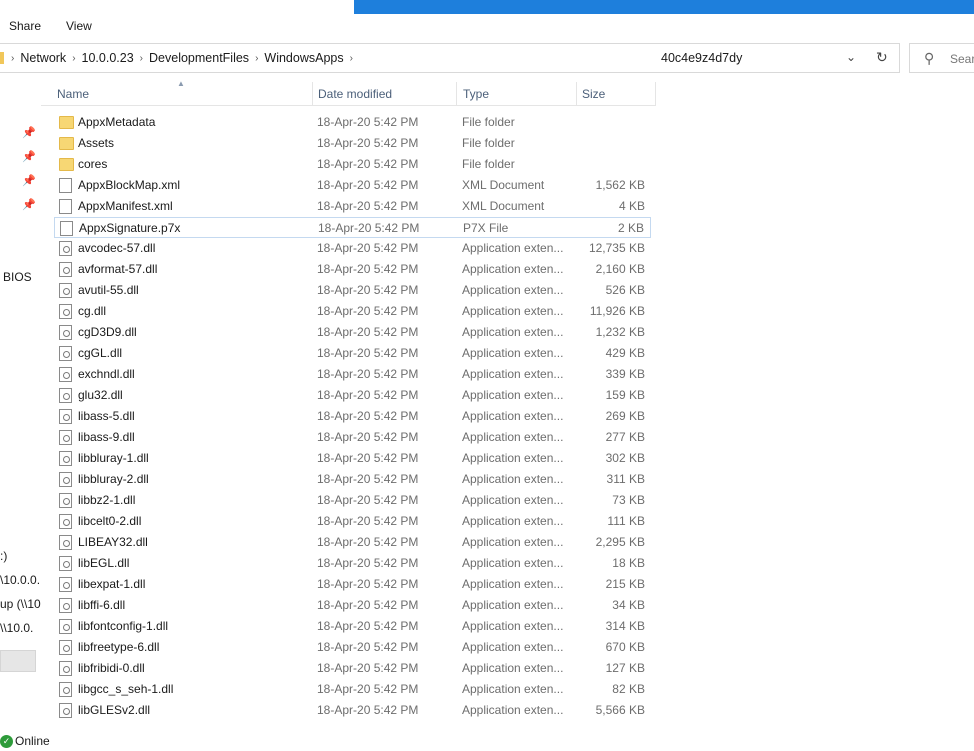 This screenshot has width=974, height=751. I want to click on file-size: 314 KB, so click(625, 626).